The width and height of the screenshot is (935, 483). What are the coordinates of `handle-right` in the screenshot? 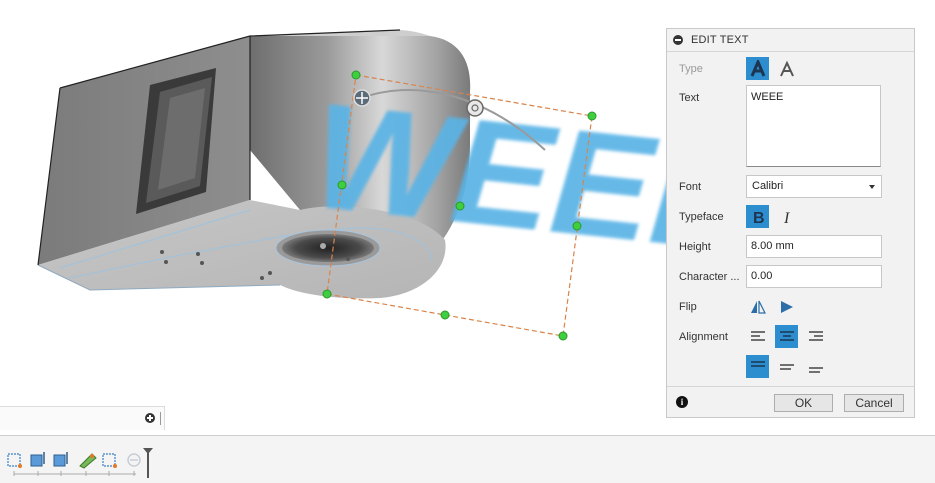 It's located at (577, 226).